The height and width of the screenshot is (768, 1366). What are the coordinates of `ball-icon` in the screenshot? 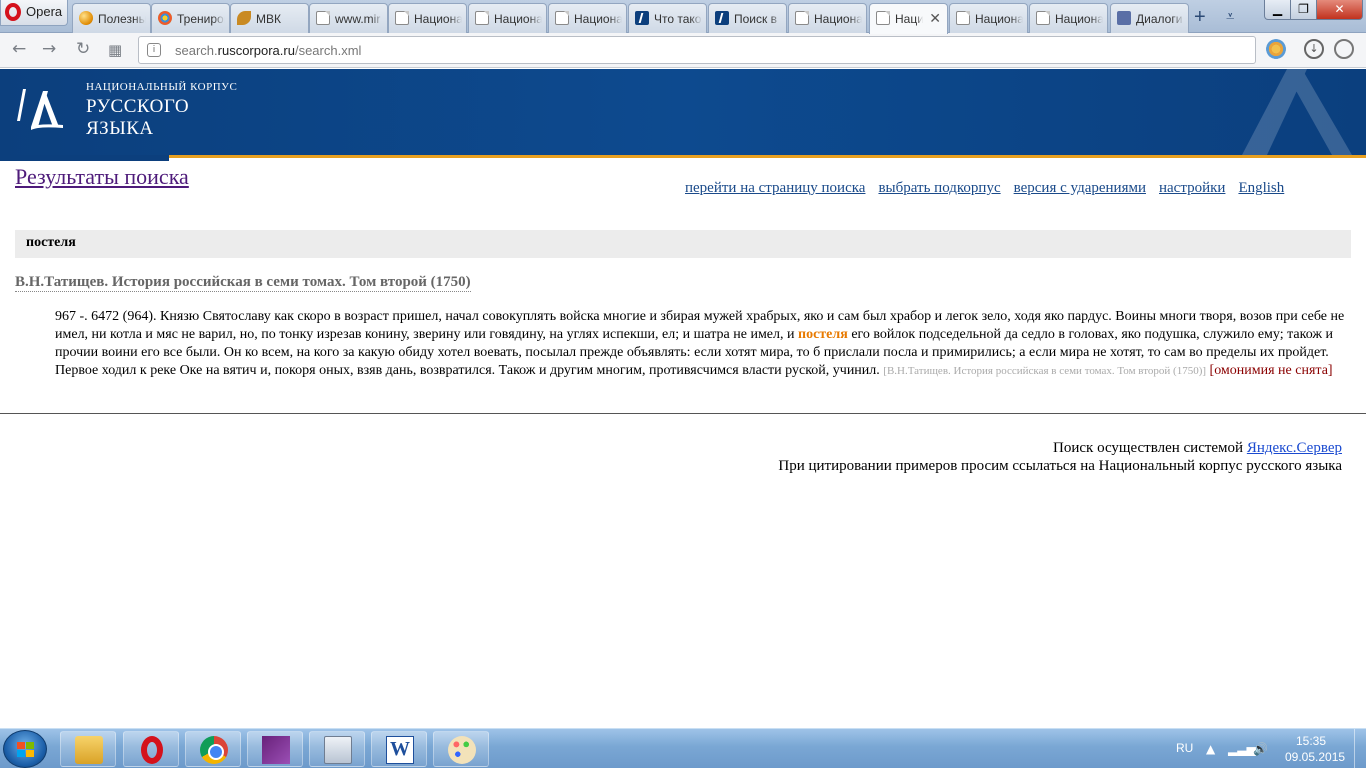 It's located at (86, 18).